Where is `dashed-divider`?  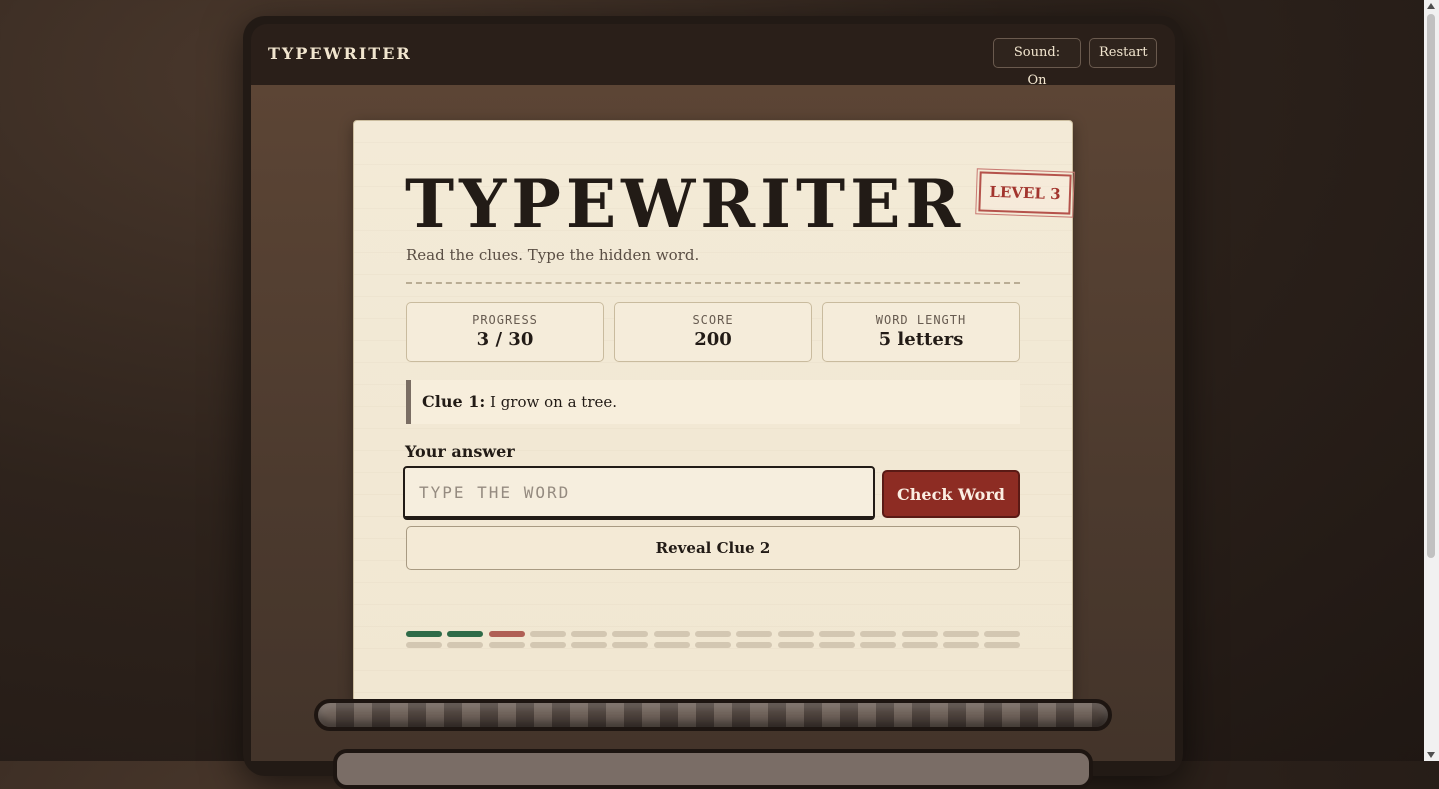
dashed-divider is located at coordinates (713, 283).